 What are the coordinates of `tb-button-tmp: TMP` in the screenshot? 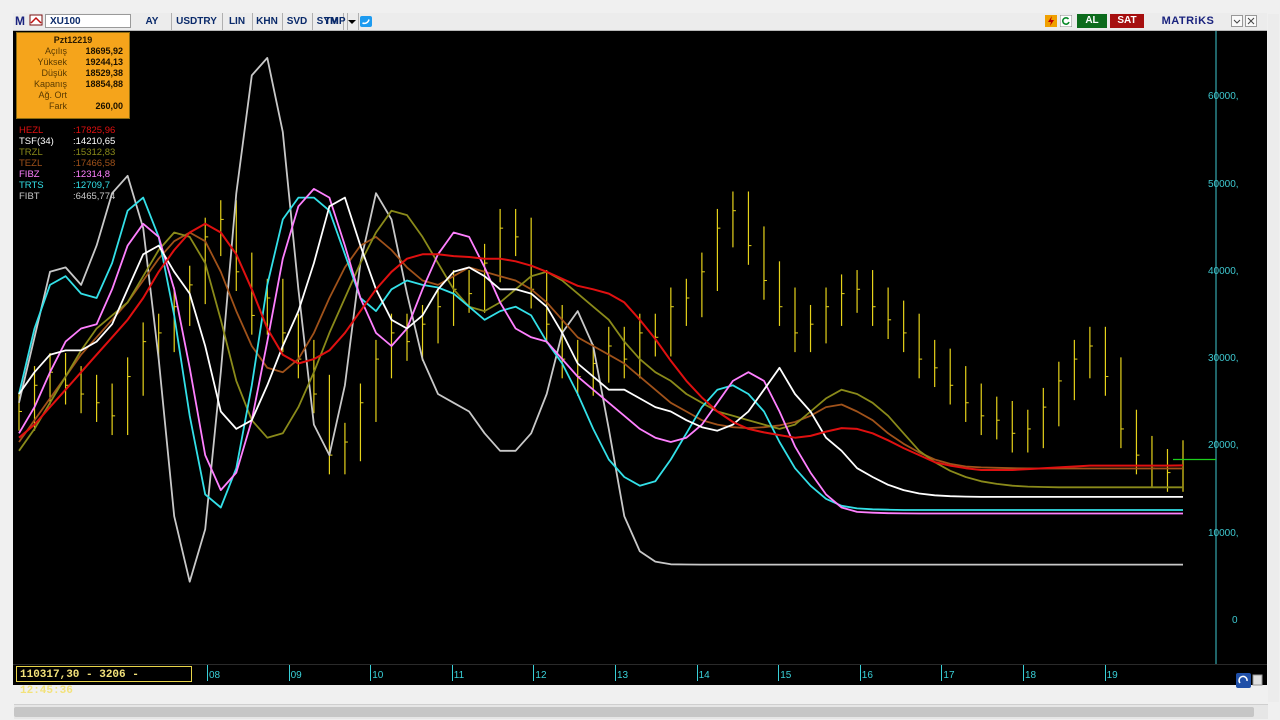 It's located at (335, 21).